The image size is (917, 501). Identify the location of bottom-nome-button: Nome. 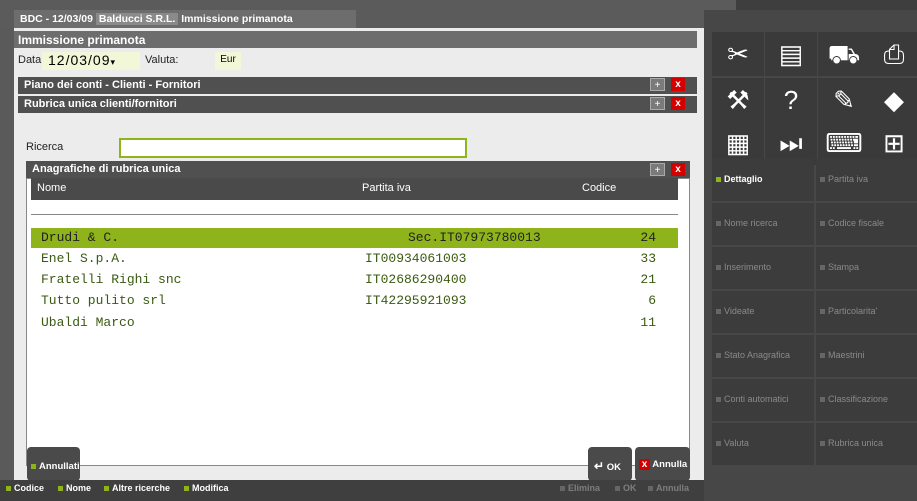
(74, 488).